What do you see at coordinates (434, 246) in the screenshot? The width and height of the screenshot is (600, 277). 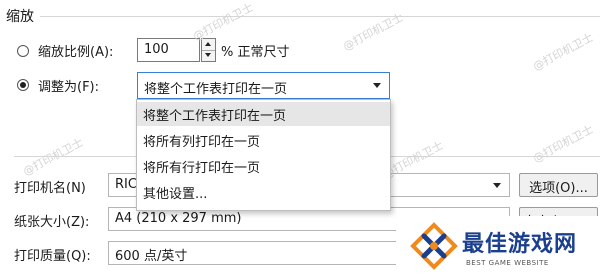 I see `logo-icon` at bounding box center [434, 246].